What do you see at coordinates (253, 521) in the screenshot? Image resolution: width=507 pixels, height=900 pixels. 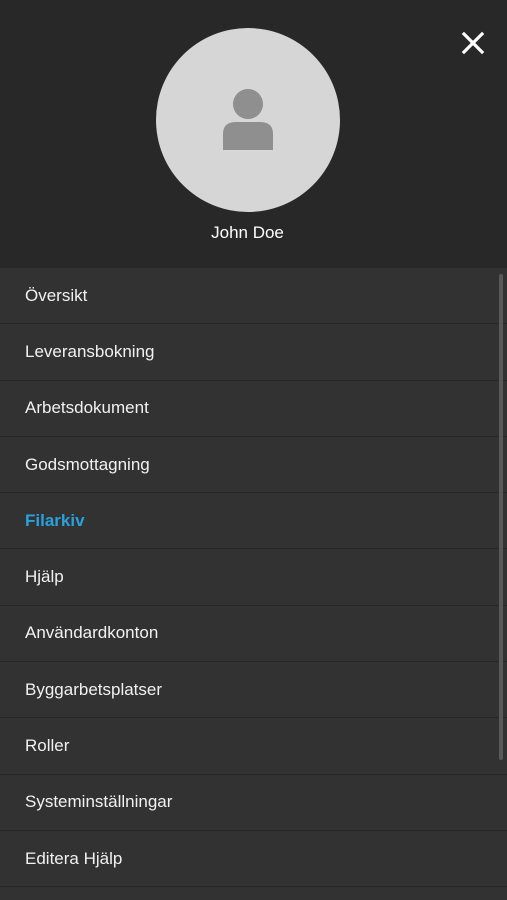 I see `menu-item-filarkiv: Filarkiv` at bounding box center [253, 521].